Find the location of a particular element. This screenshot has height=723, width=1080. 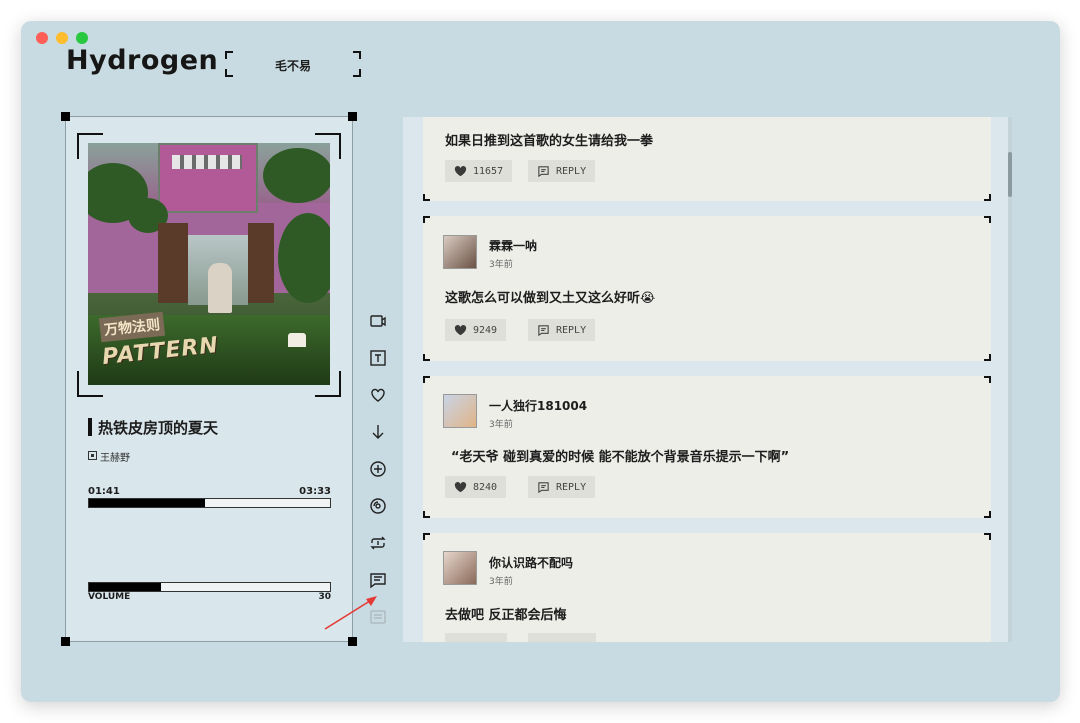

search-box: 毛不易 is located at coordinates (293, 64).